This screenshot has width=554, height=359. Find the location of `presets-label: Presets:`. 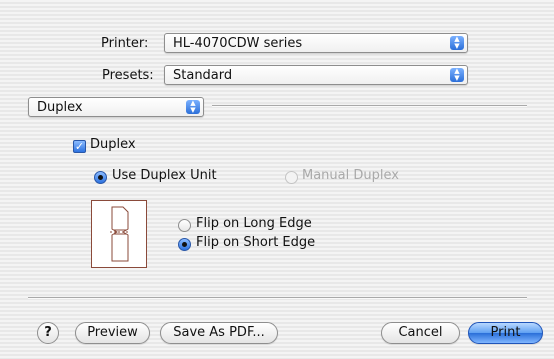

presets-label: Presets: is located at coordinates (128, 75).